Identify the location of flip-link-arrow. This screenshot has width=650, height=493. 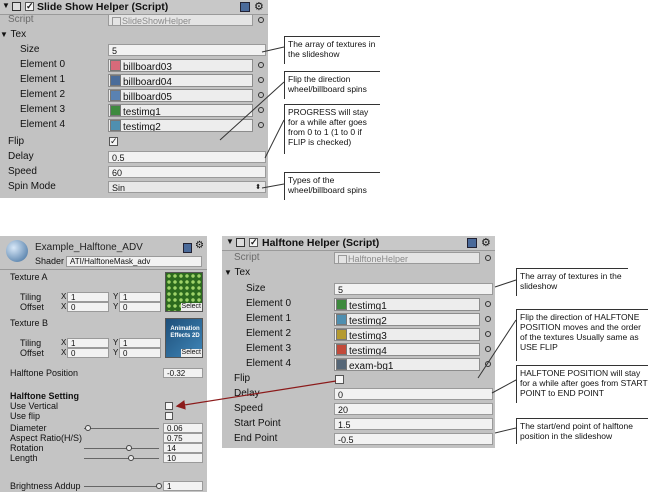
(256, 395).